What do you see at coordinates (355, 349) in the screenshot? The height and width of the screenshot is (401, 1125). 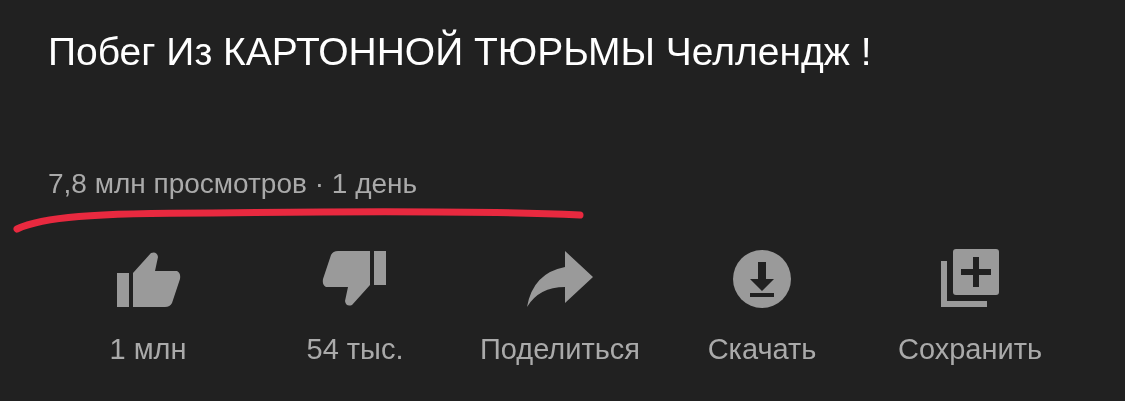 I see `dislike-button: 54 тыс.` at bounding box center [355, 349].